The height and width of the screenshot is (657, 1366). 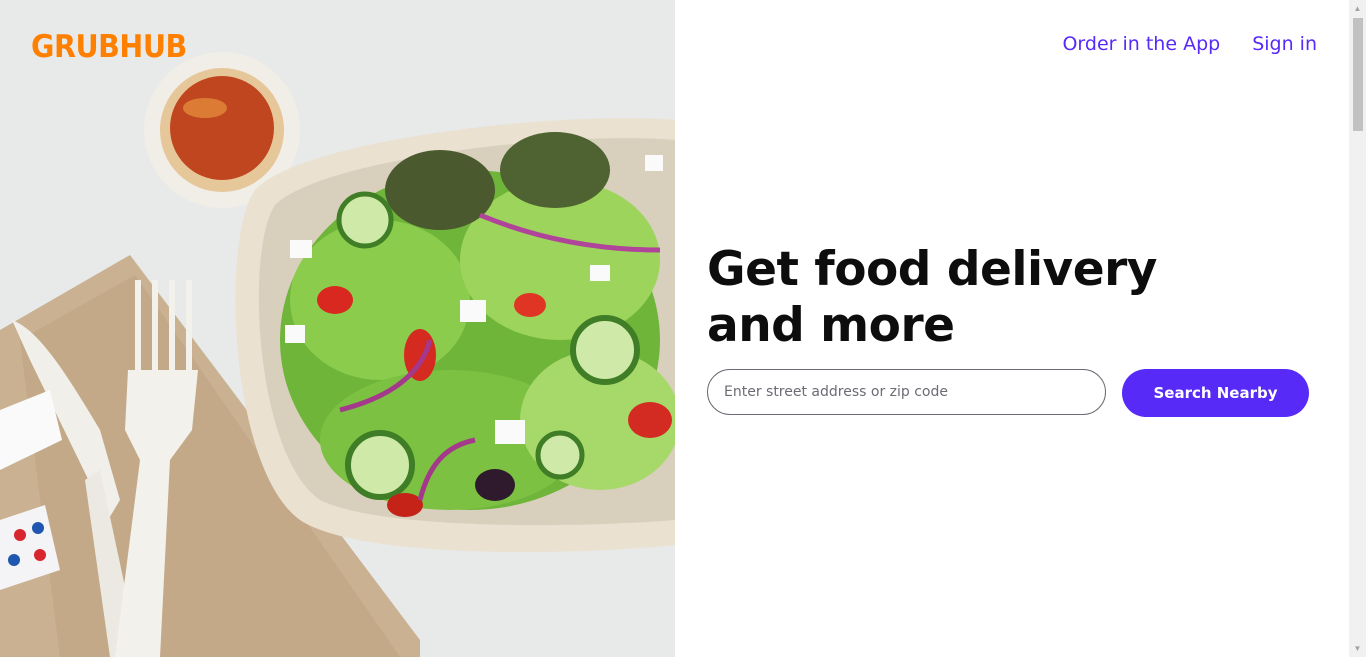 What do you see at coordinates (932, 297) in the screenshot?
I see `hero-headline: Get food delivery and more` at bounding box center [932, 297].